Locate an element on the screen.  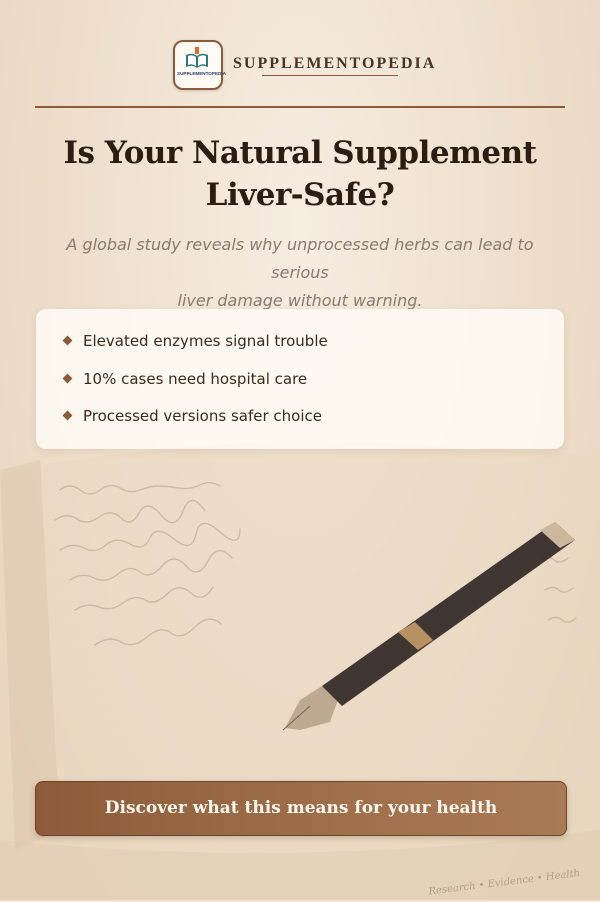
headline-line-1: Is Your Natural Supplement is located at coordinates (300, 153).